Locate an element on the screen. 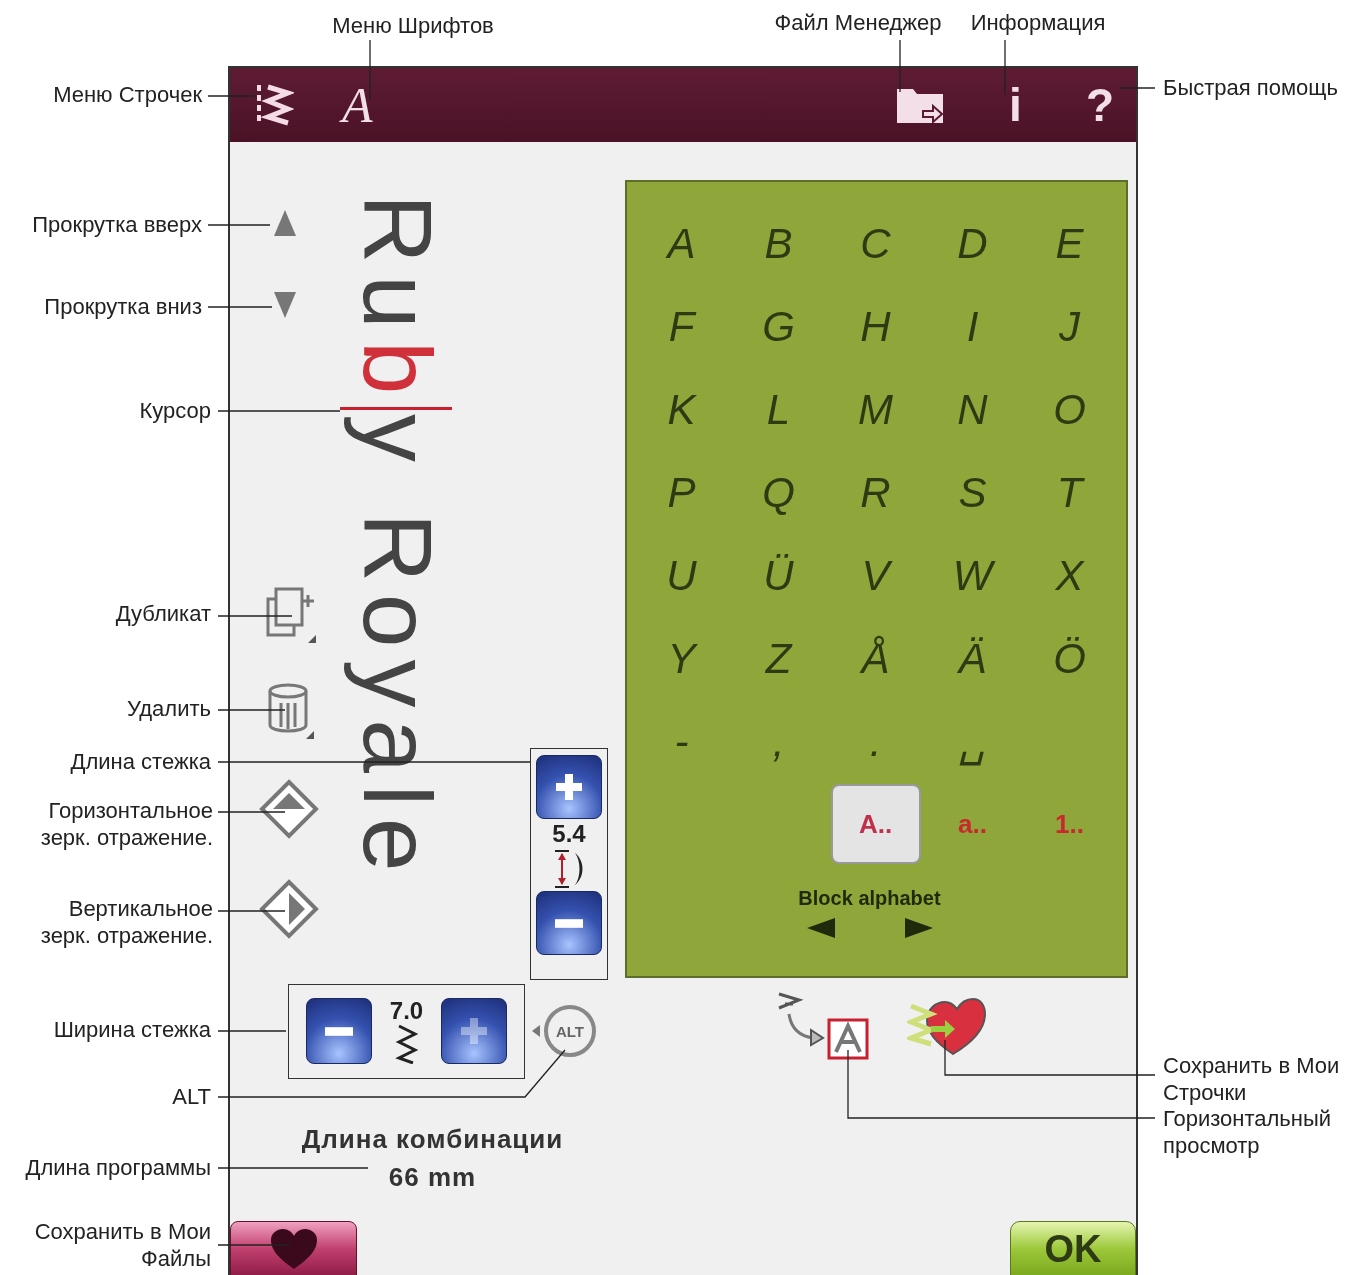 This screenshot has width=1362, height=1275. letter-key: X is located at coordinates (1069, 575).